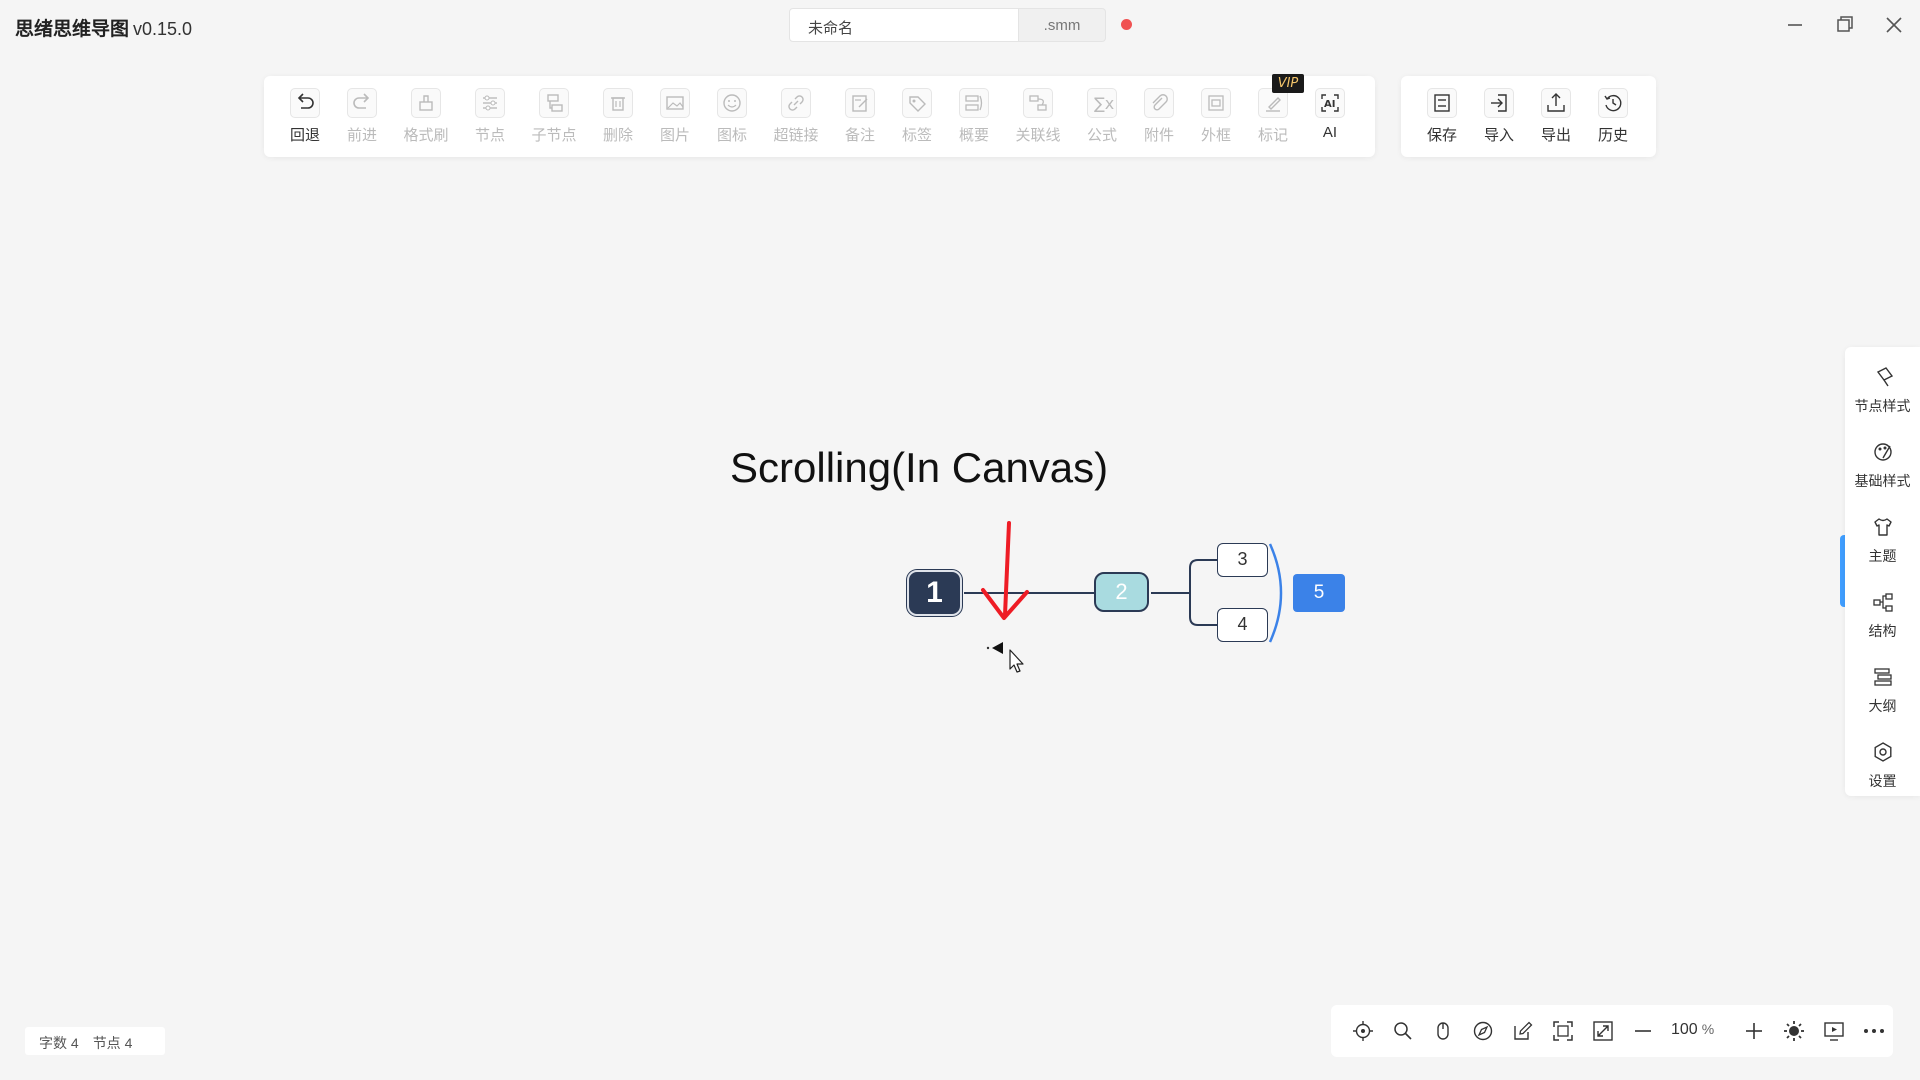 Image resolution: width=1920 pixels, height=1080 pixels. Describe the element at coordinates (1523, 1031) in the screenshot. I see `edit-mode-button` at that location.